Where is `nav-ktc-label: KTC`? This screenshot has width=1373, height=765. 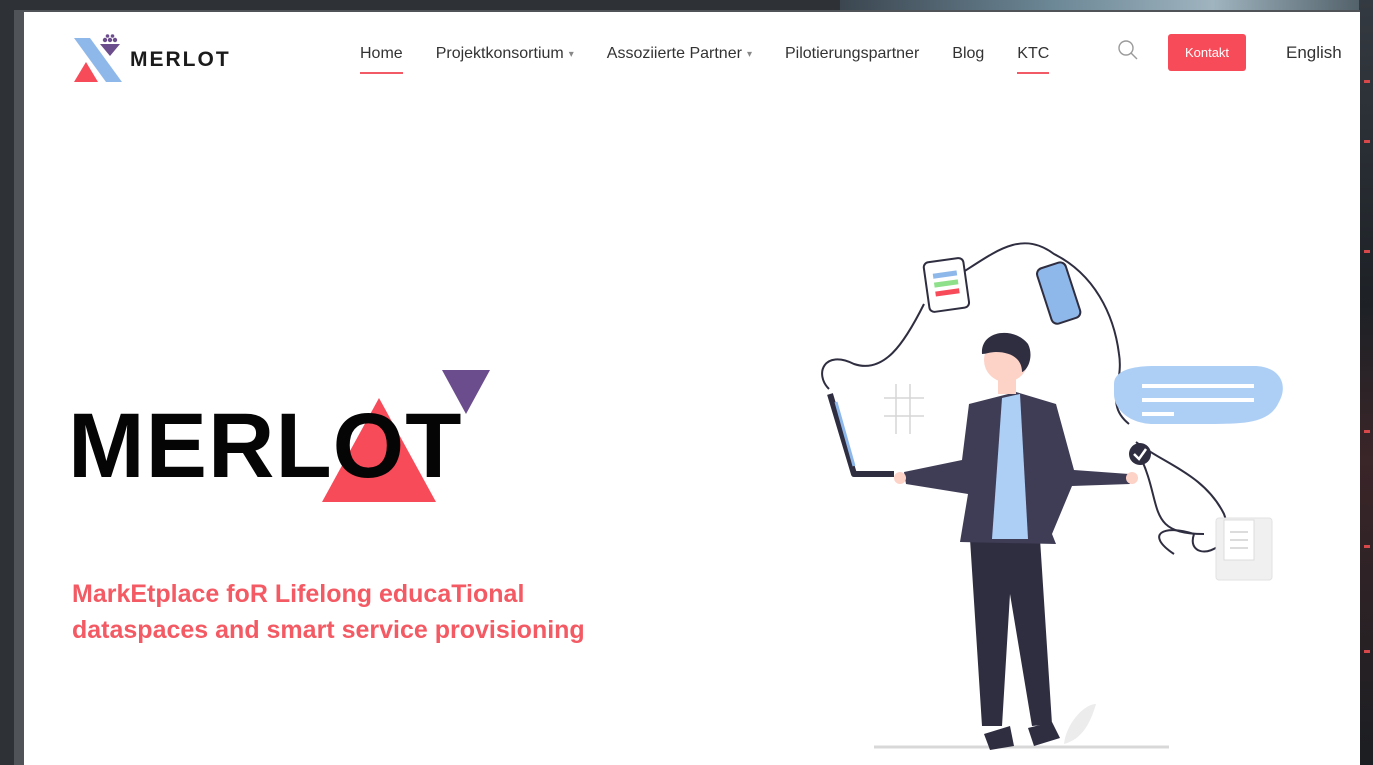 nav-ktc-label: KTC is located at coordinates (1033, 53).